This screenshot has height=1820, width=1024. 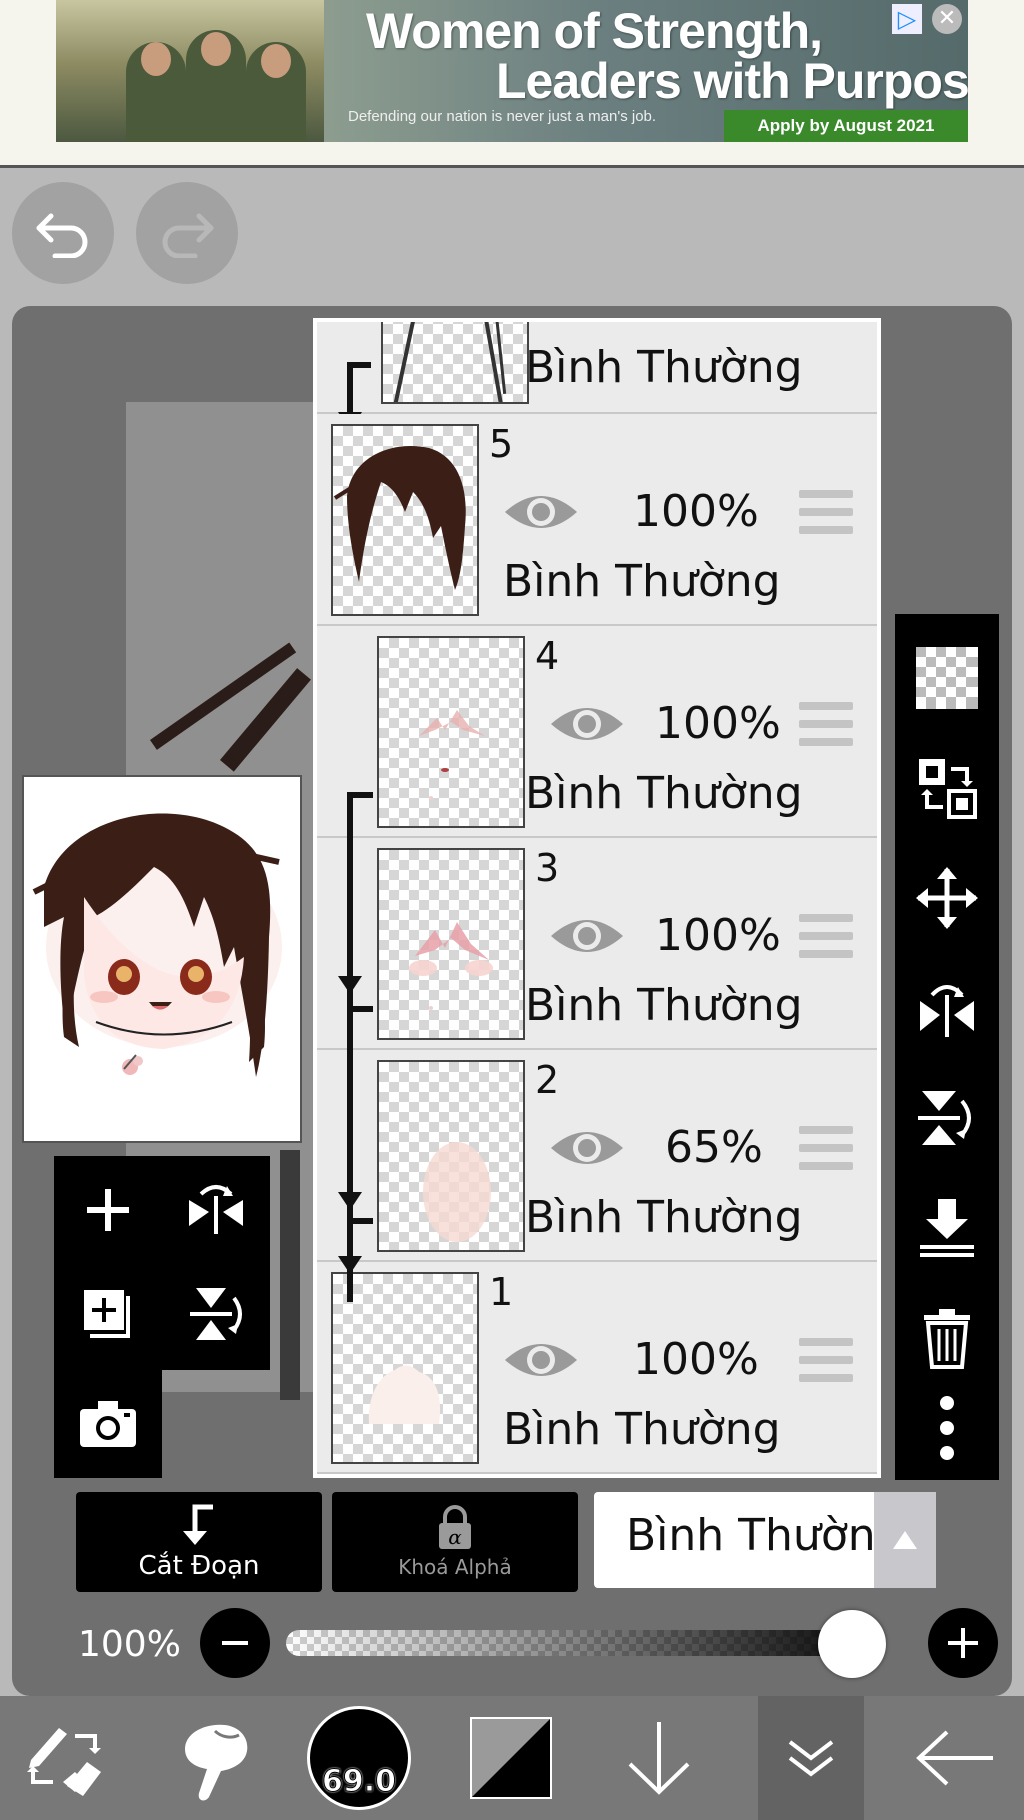 I want to click on alpha-lock-label: Khoá Alphả, so click(x=455, y=1567).